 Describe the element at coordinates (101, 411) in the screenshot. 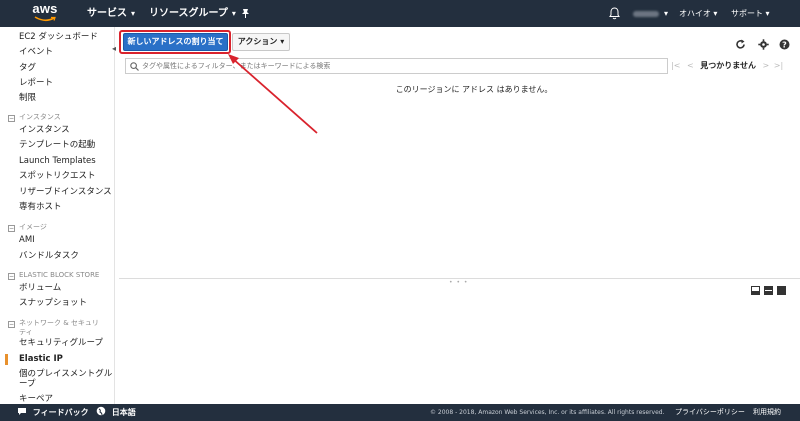

I see `globe-icon` at that location.